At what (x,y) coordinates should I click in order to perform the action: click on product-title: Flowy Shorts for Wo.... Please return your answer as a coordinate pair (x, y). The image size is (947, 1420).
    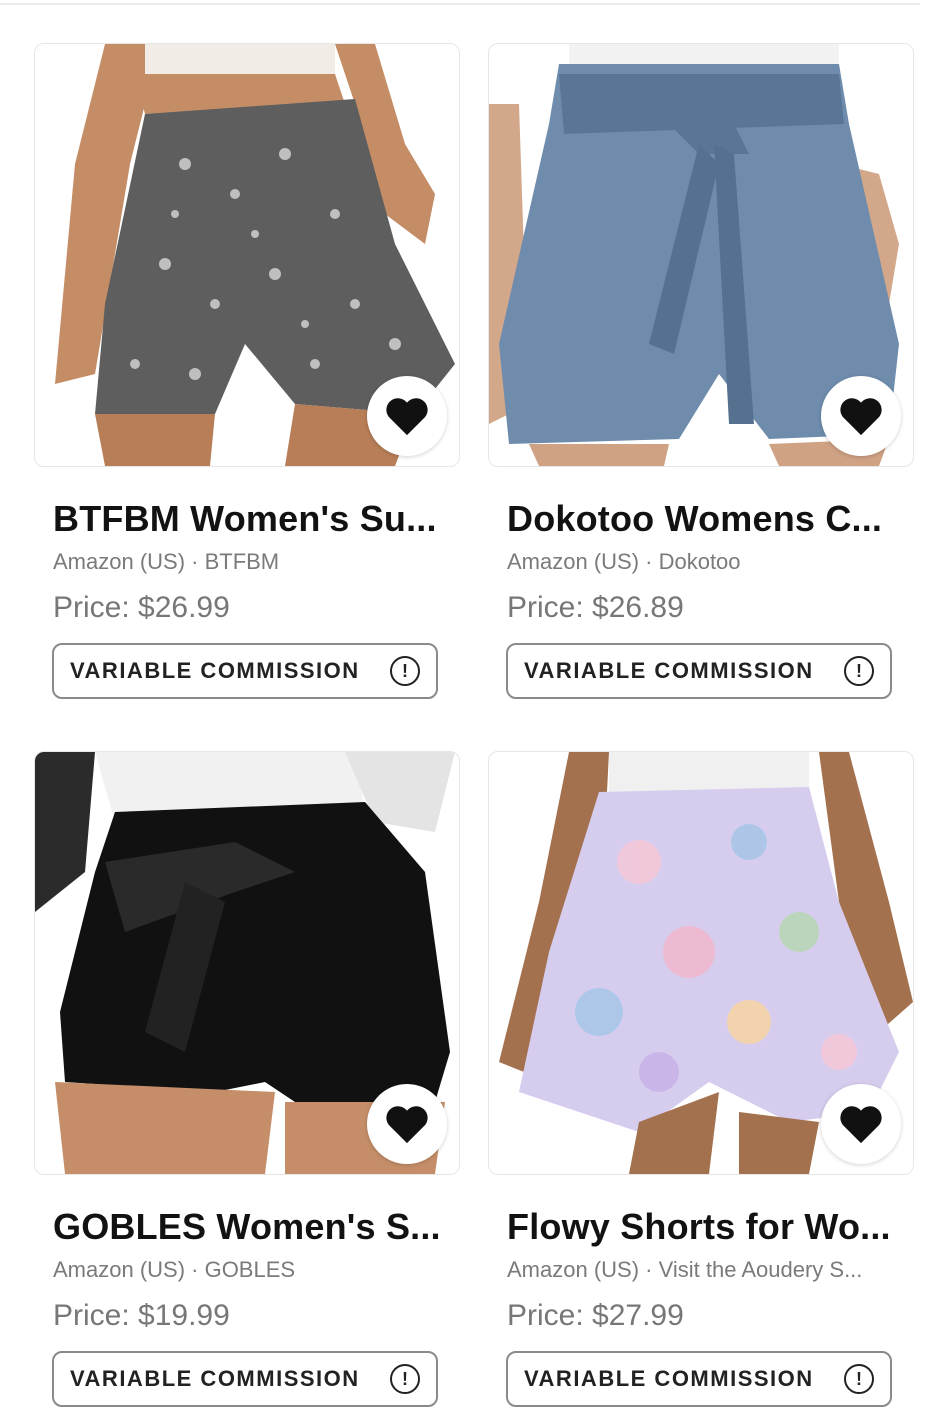
    Looking at the image, I should click on (707, 1227).